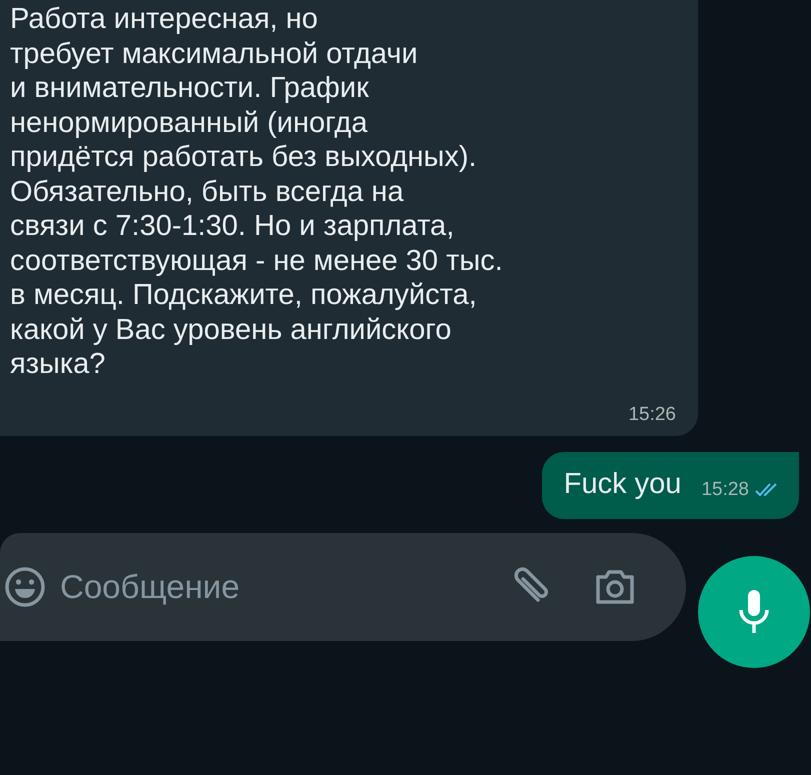 This screenshot has height=775, width=811. What do you see at coordinates (652, 415) in the screenshot?
I see `message-time: 15:26` at bounding box center [652, 415].